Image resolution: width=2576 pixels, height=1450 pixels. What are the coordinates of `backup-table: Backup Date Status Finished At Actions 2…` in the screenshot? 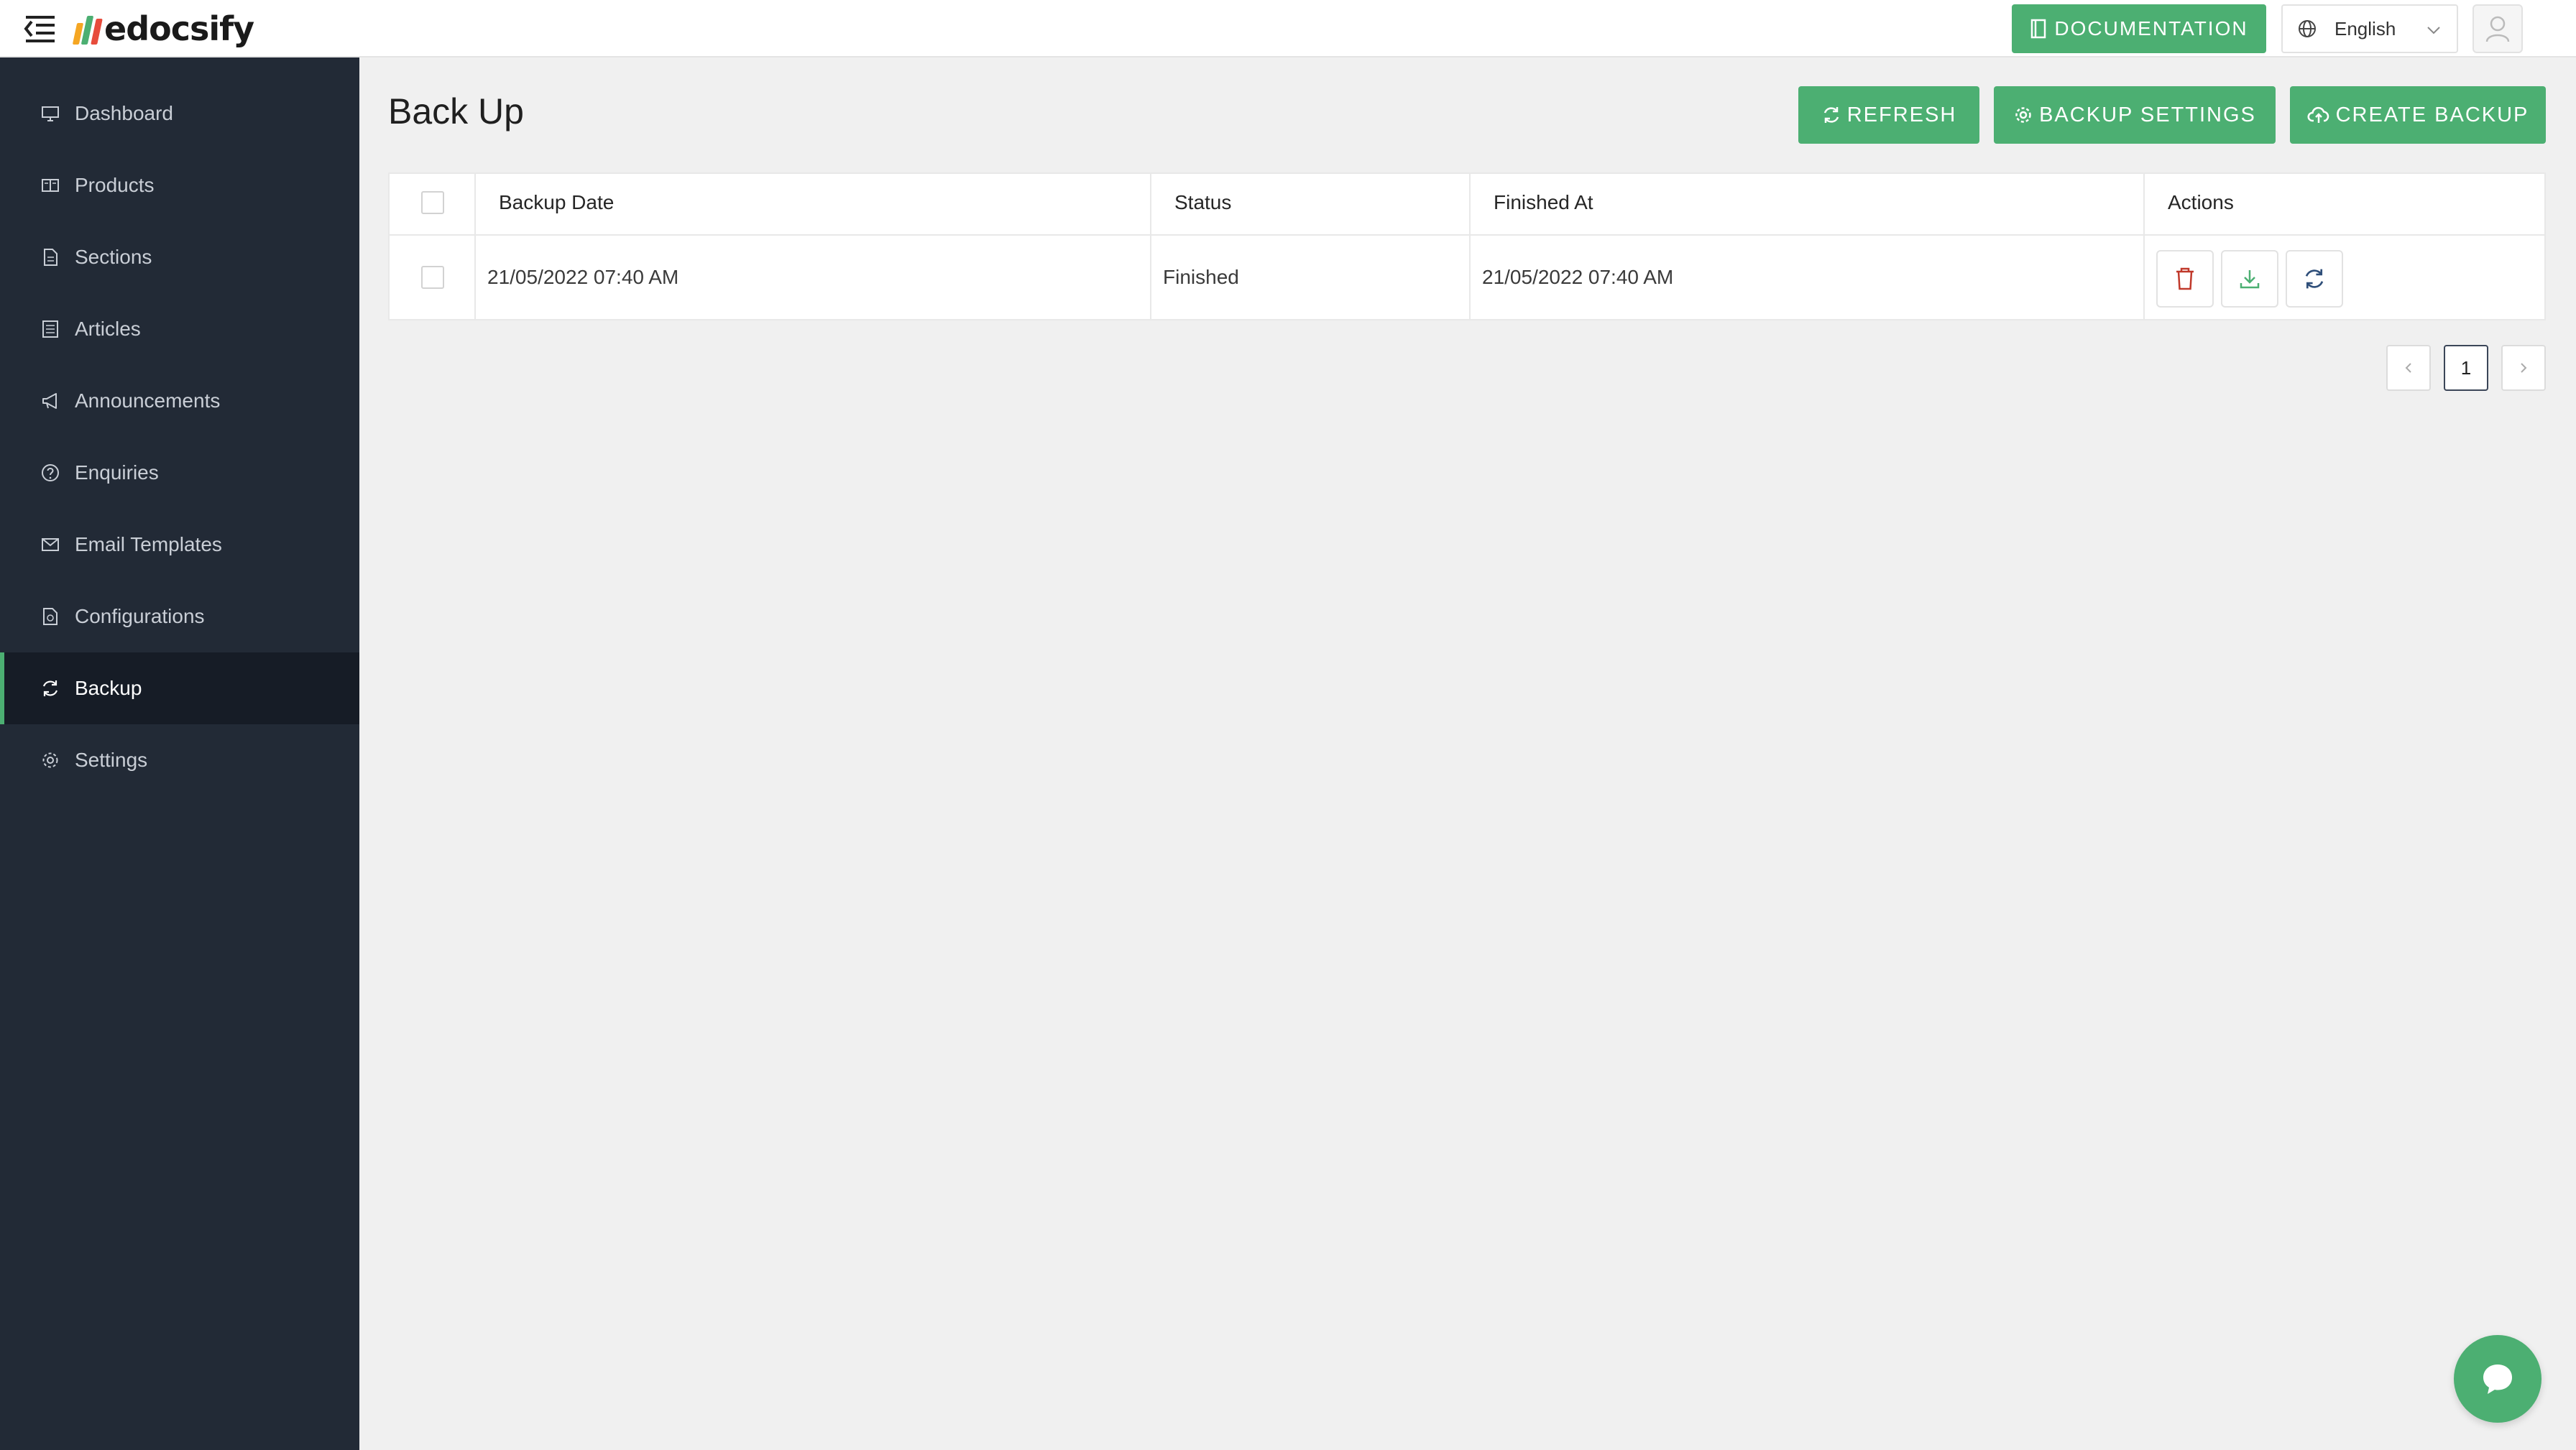 It's located at (1467, 246).